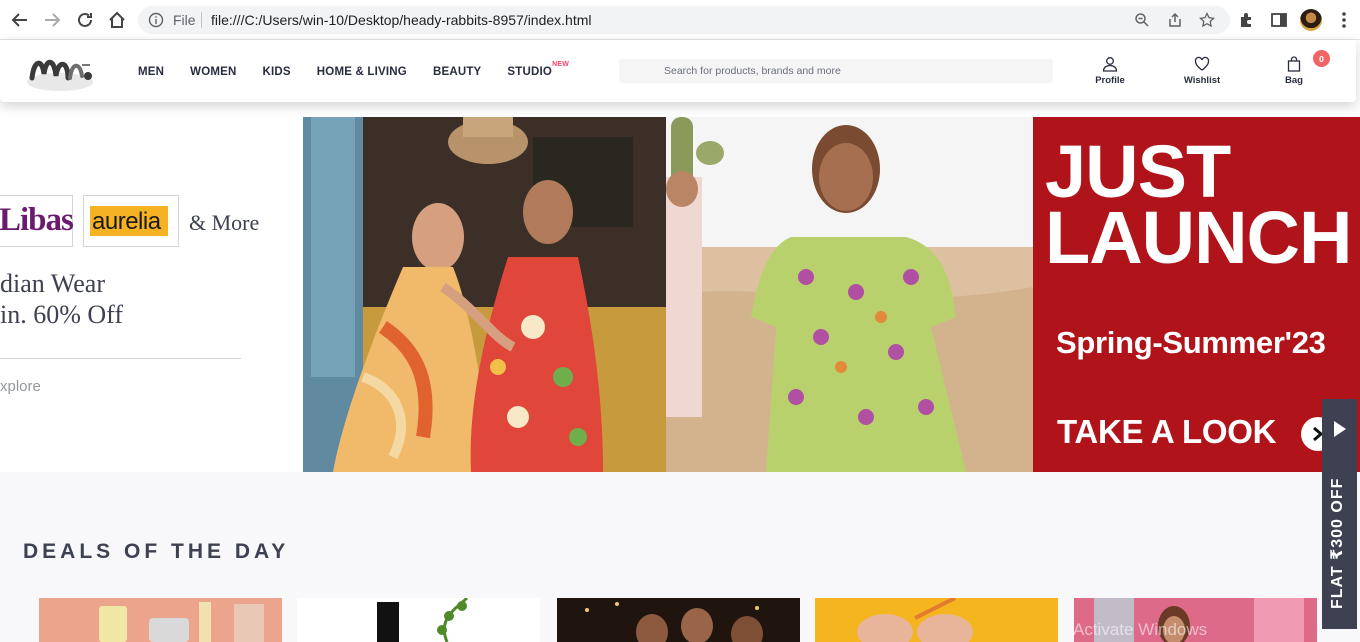 This screenshot has width=1360, height=642. What do you see at coordinates (1311, 20) in the screenshot?
I see `profile-avatar` at bounding box center [1311, 20].